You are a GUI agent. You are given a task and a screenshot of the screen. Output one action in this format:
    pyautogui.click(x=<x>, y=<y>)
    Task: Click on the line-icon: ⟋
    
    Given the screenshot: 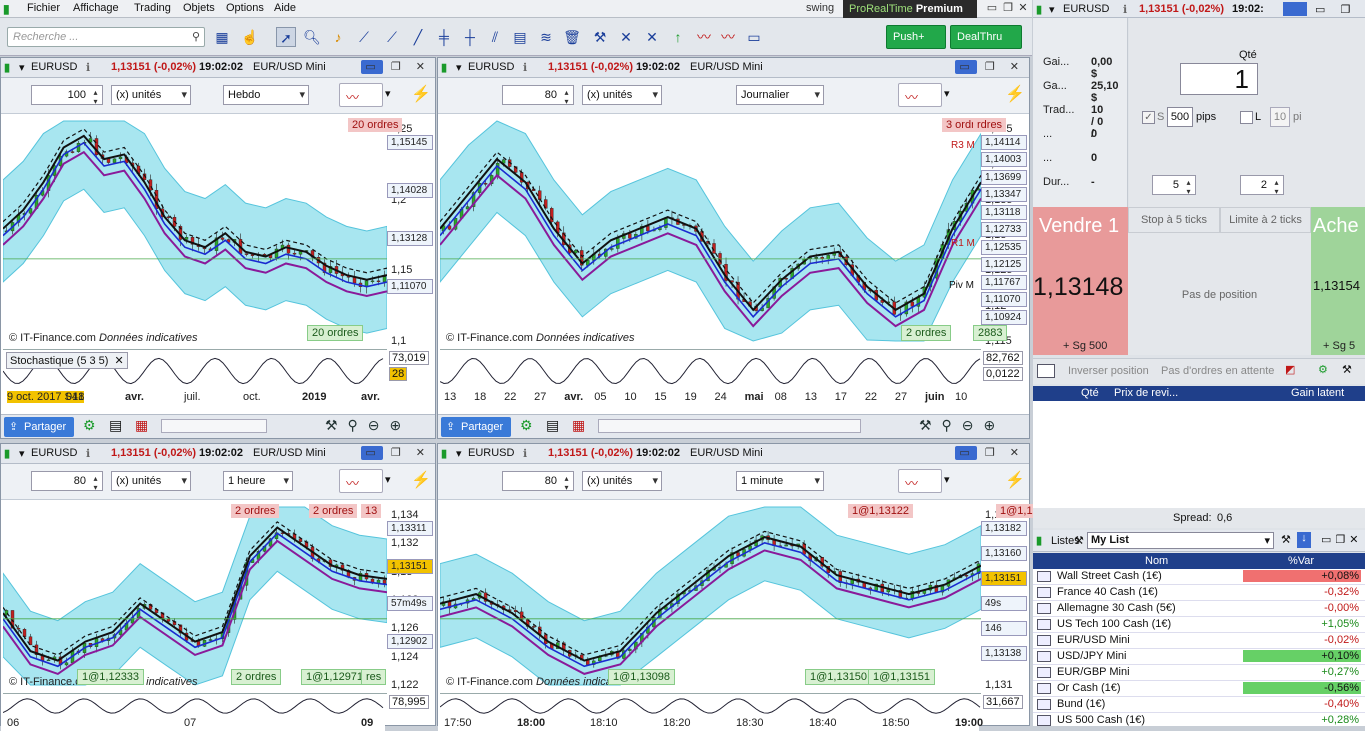 What is the action you would take?
    pyautogui.click(x=392, y=37)
    